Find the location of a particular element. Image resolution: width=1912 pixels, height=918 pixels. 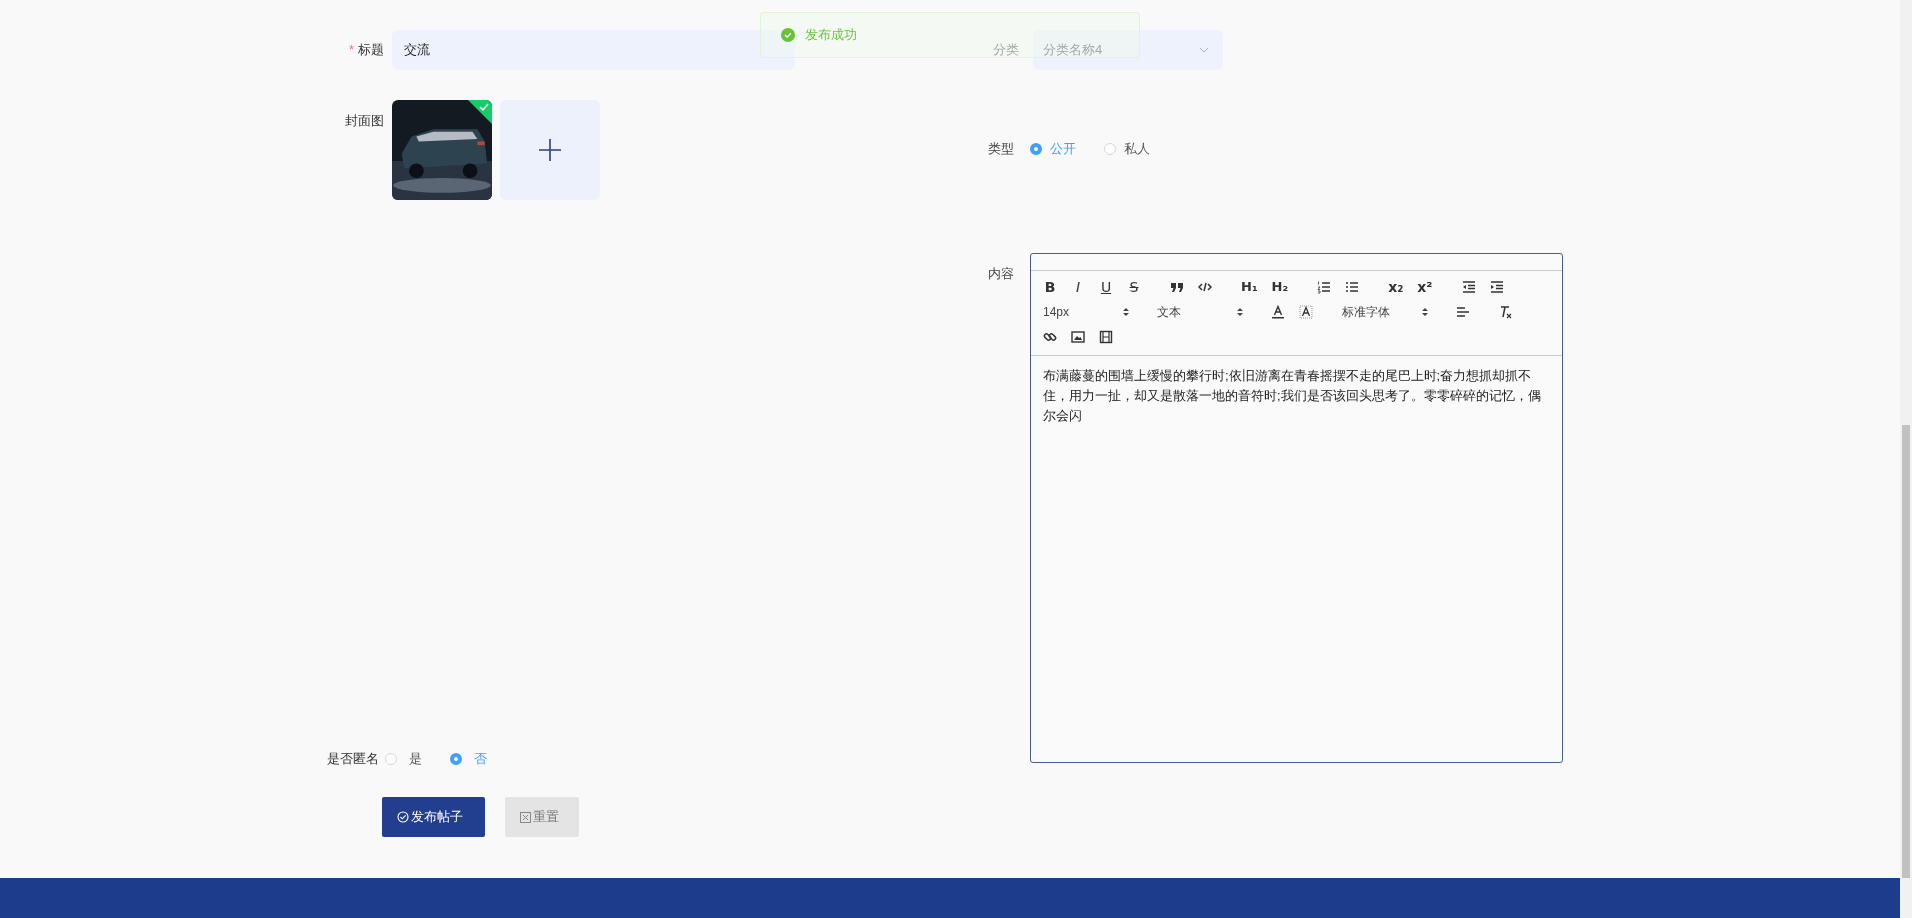

image-icon is located at coordinates (1078, 337).